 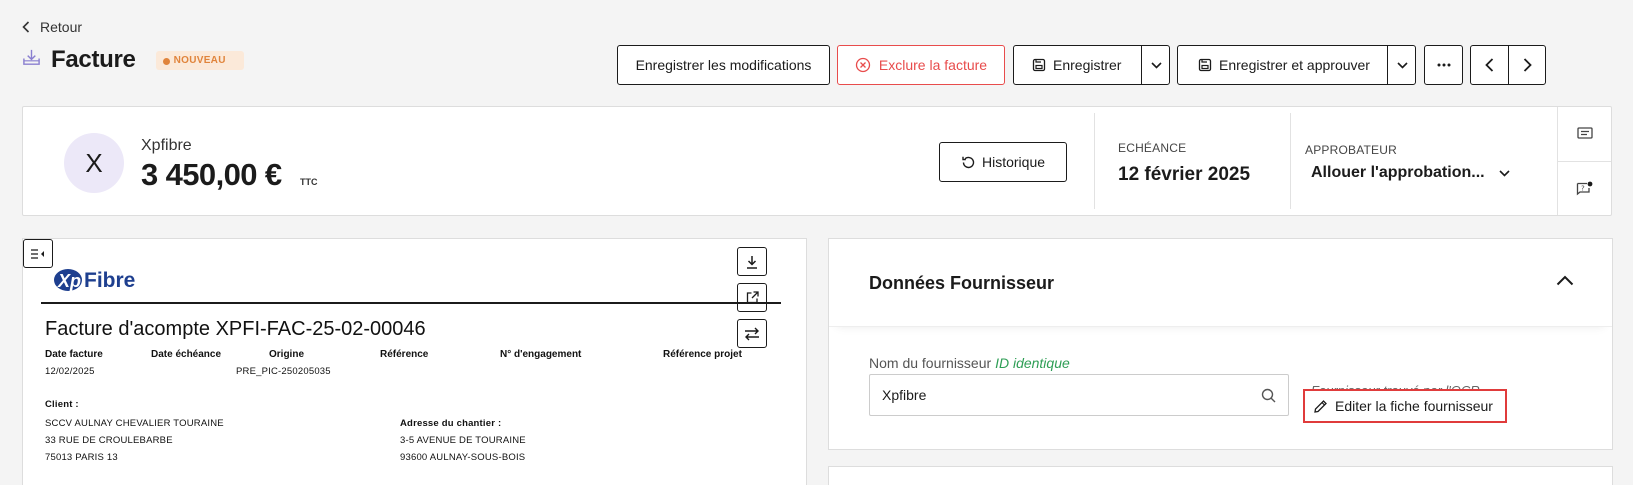 I want to click on cancel-circle-icon, so click(x=863, y=65).